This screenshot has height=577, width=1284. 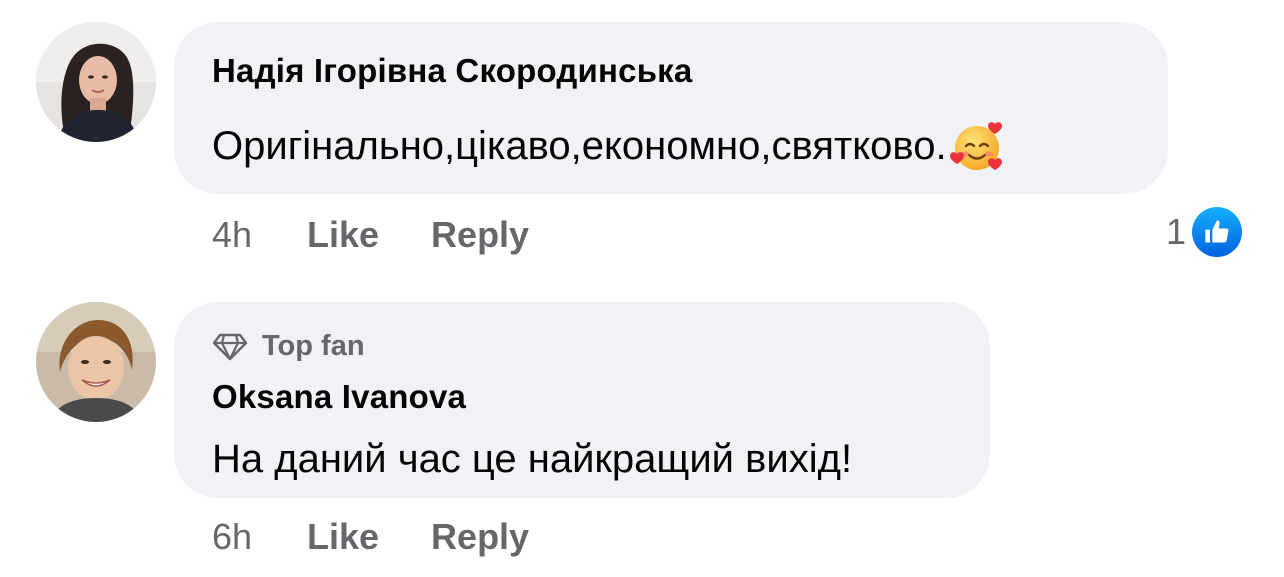 I want to click on reaction-summary: 1, so click(x=1204, y=232).